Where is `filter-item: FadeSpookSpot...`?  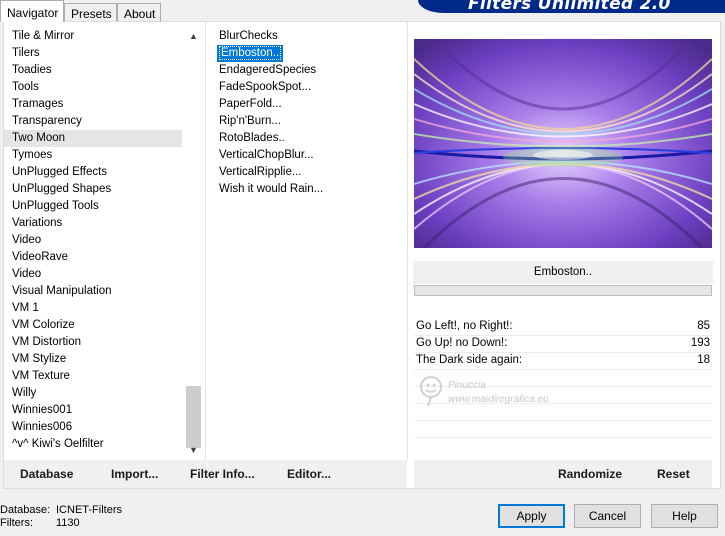 filter-item: FadeSpookSpot... is located at coordinates (312, 87).